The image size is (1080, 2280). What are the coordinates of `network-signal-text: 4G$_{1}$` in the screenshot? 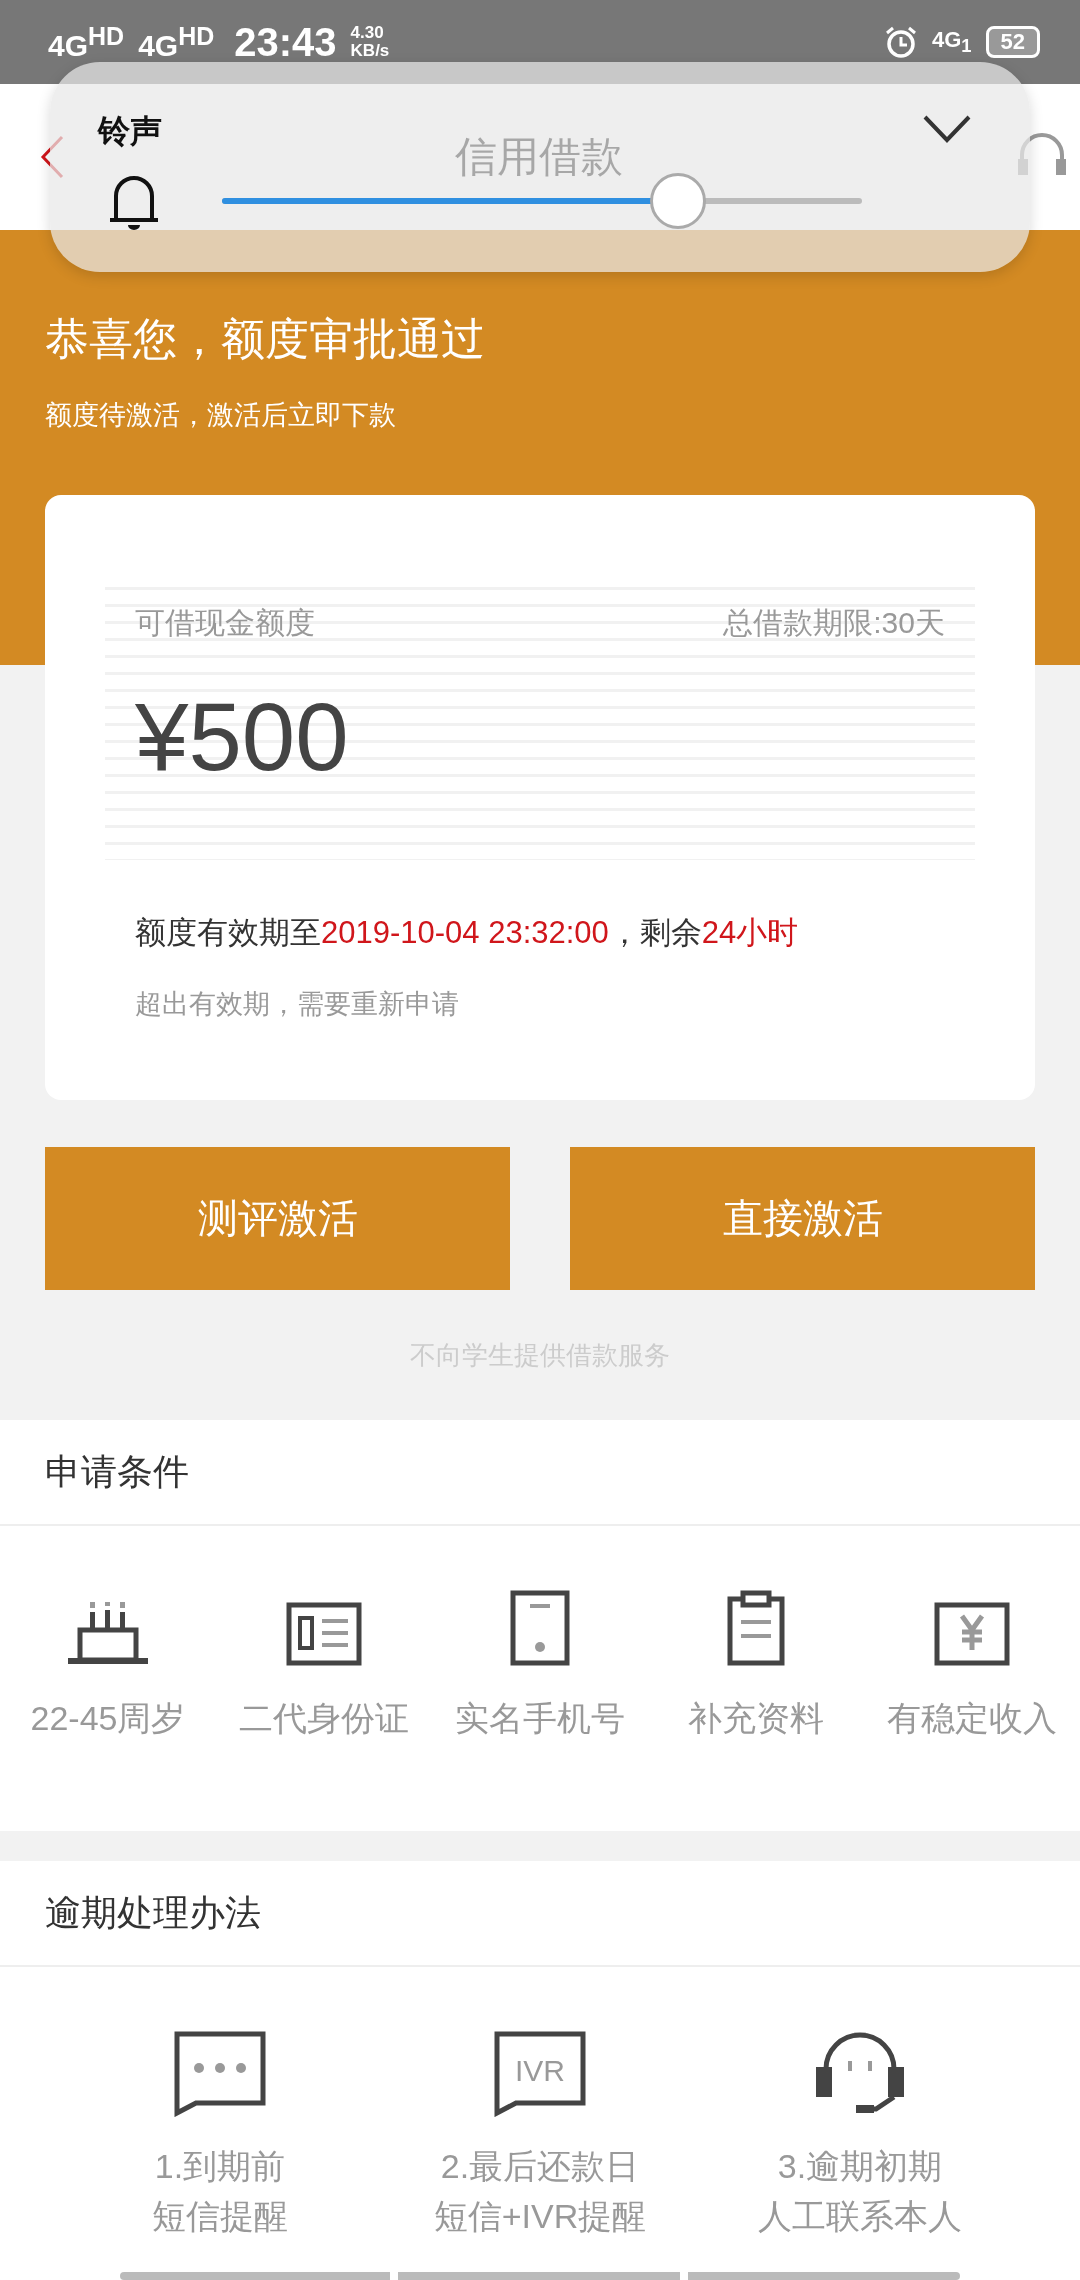 It's located at (951, 42).